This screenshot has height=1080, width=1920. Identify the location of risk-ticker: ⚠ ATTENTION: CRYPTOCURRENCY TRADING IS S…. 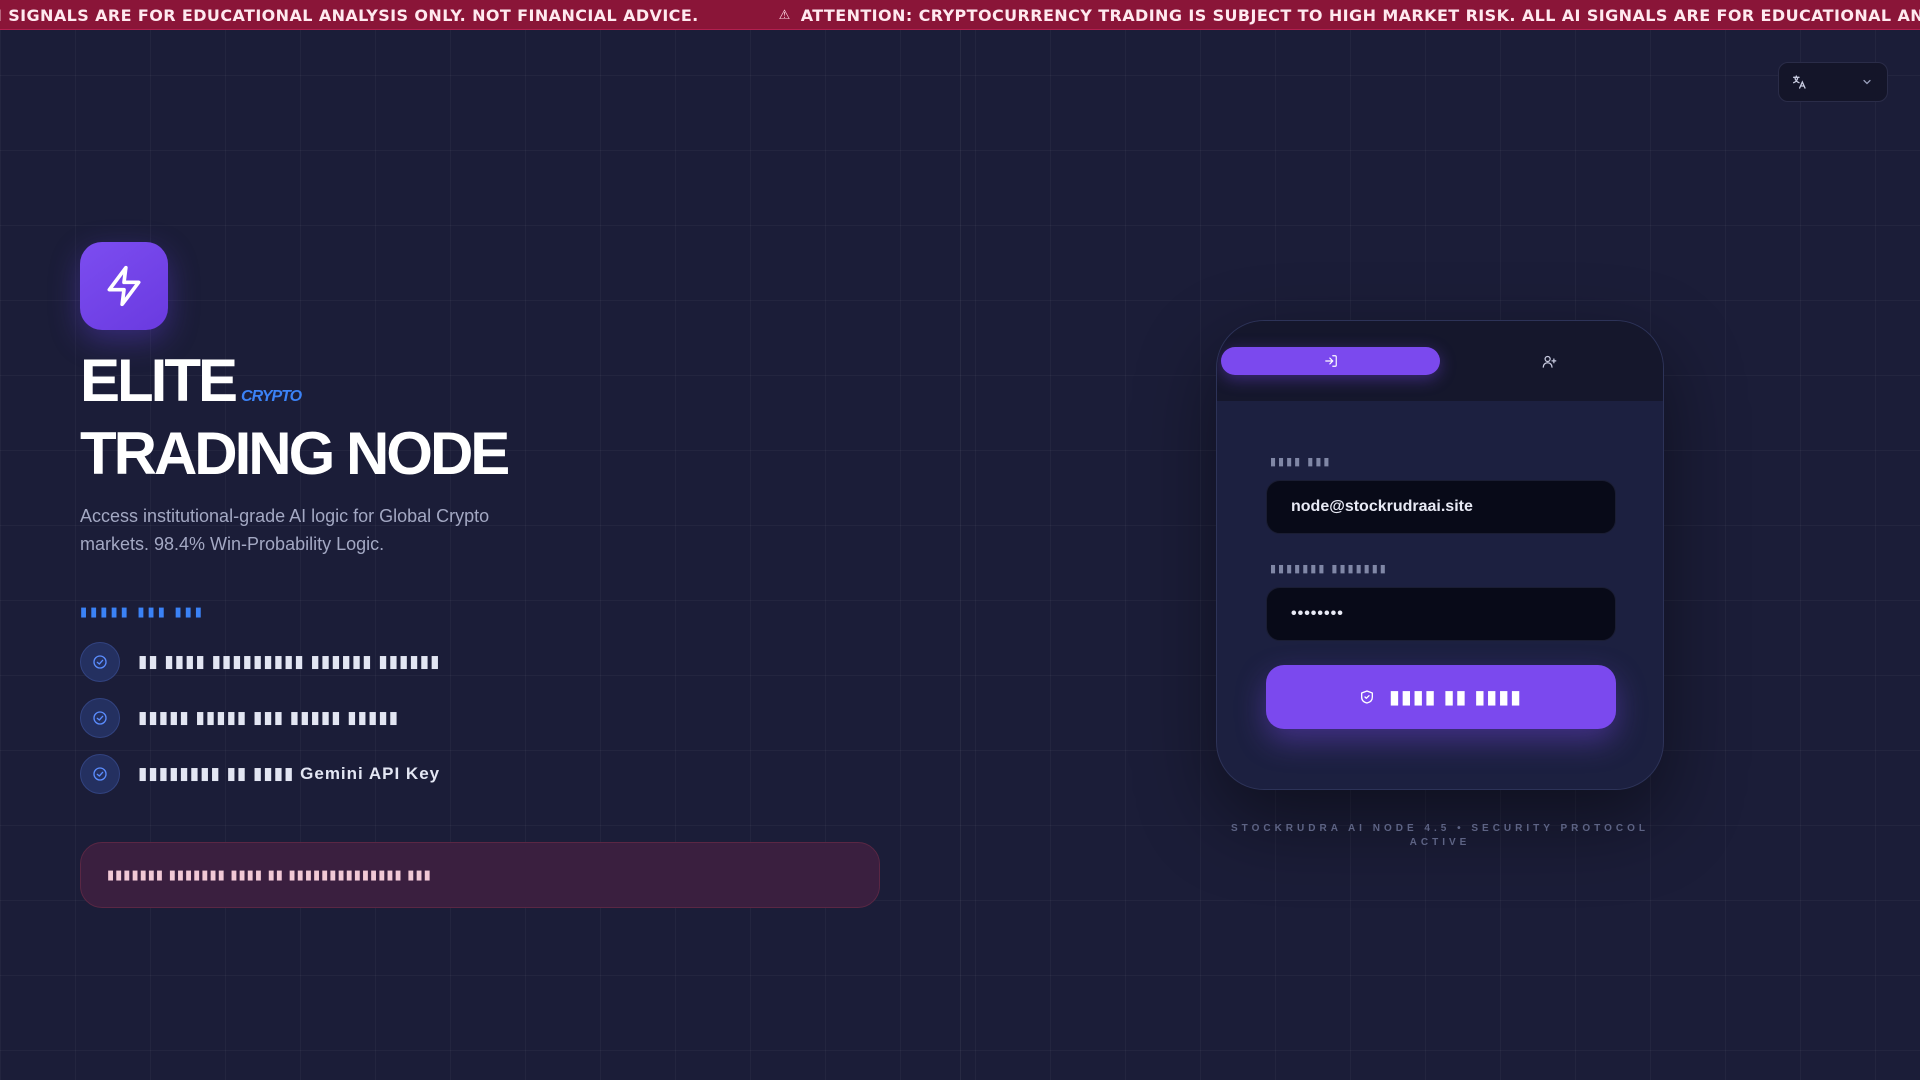
(960, 15).